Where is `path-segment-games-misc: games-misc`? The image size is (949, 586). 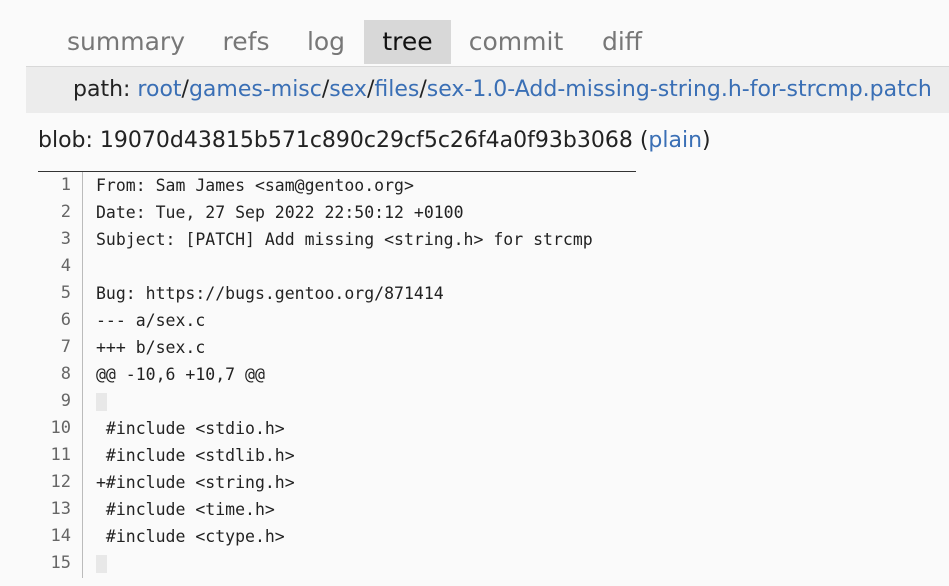
path-segment-games-misc: games-misc is located at coordinates (255, 89).